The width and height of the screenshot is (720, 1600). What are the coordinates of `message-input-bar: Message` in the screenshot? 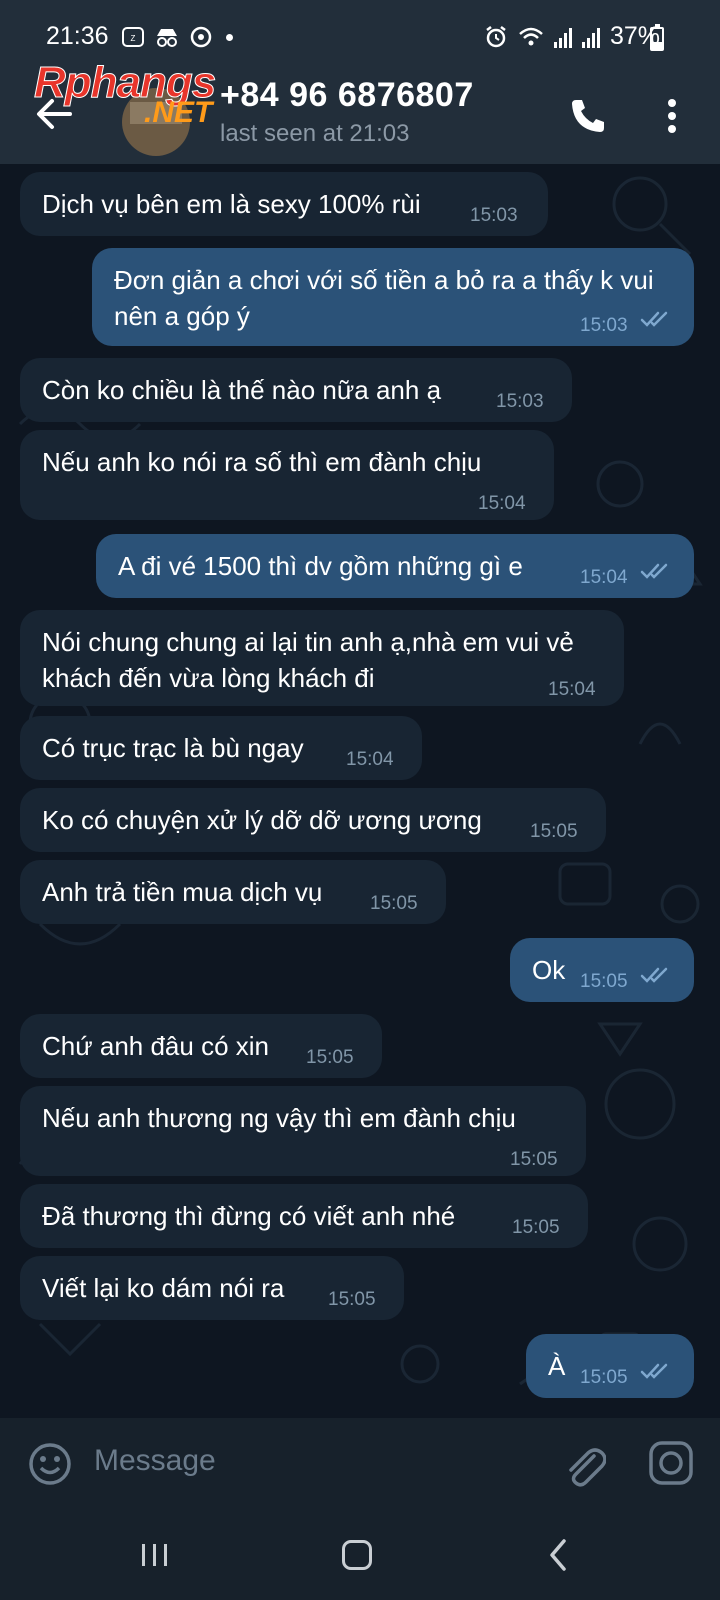 It's located at (360, 1464).